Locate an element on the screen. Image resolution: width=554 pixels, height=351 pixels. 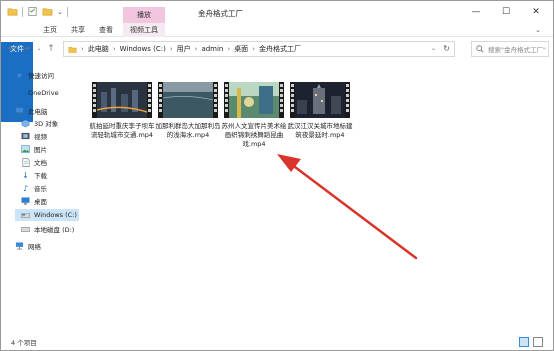
file-item: 苏州人文宣传片美术绘画织锦刺绣舞蹈昆曲戏.mp4 is located at coordinates (254, 122).